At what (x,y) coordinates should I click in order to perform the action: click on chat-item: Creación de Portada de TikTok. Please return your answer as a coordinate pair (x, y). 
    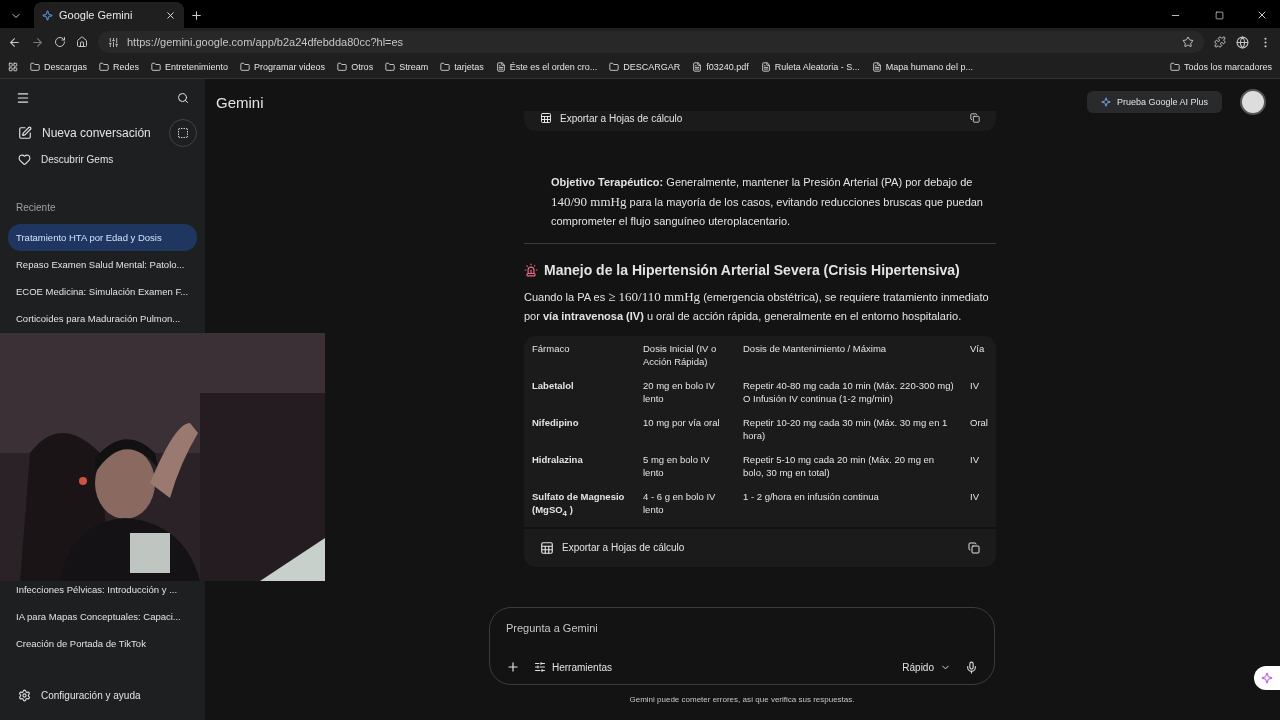
    Looking at the image, I should click on (102, 643).